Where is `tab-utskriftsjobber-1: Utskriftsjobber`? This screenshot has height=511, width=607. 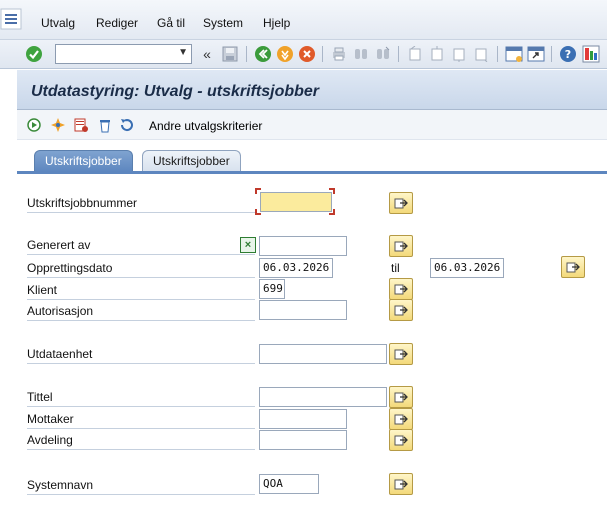 tab-utskriftsjobber-1: Utskriftsjobber is located at coordinates (83, 161).